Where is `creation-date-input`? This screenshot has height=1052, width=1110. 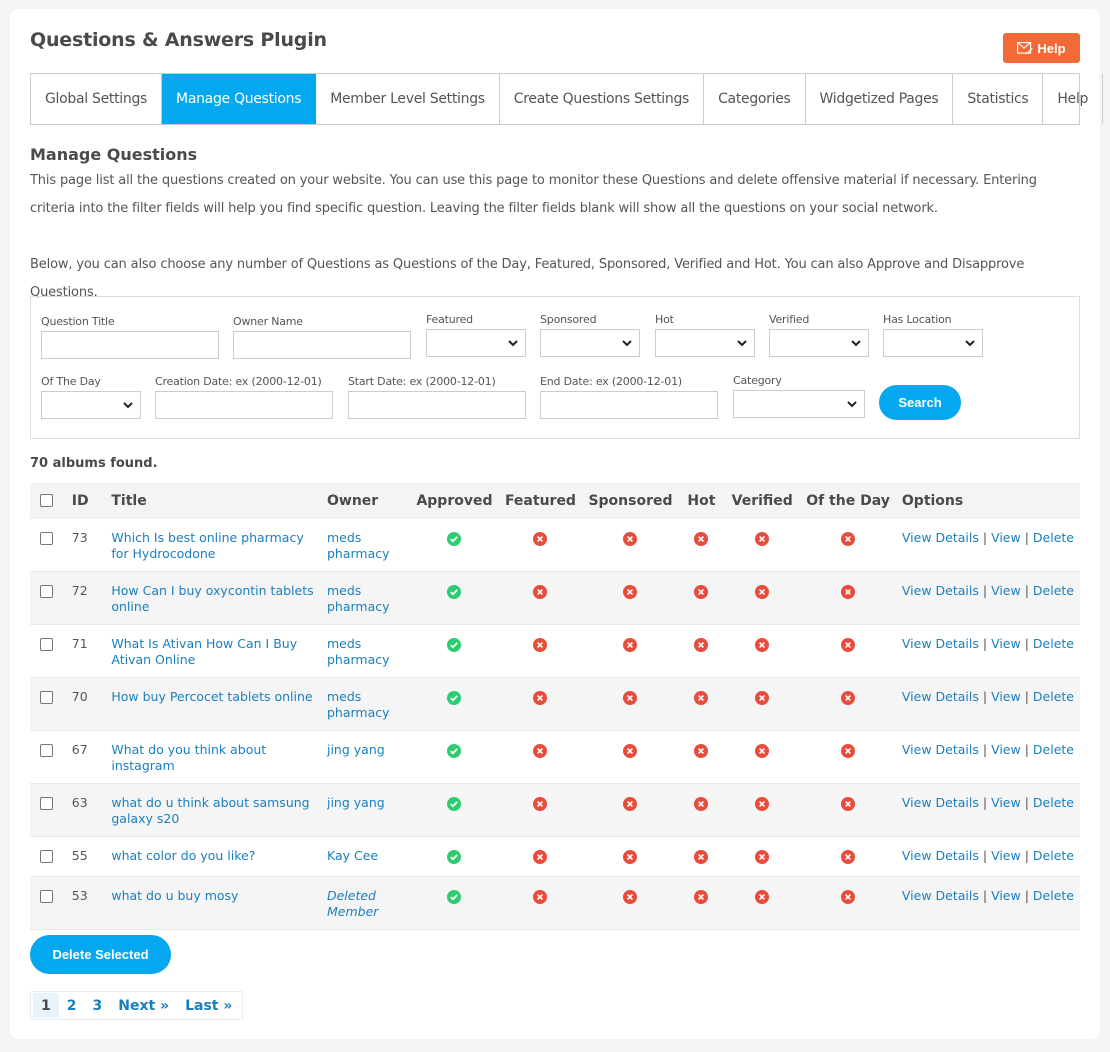
creation-date-input is located at coordinates (244, 405).